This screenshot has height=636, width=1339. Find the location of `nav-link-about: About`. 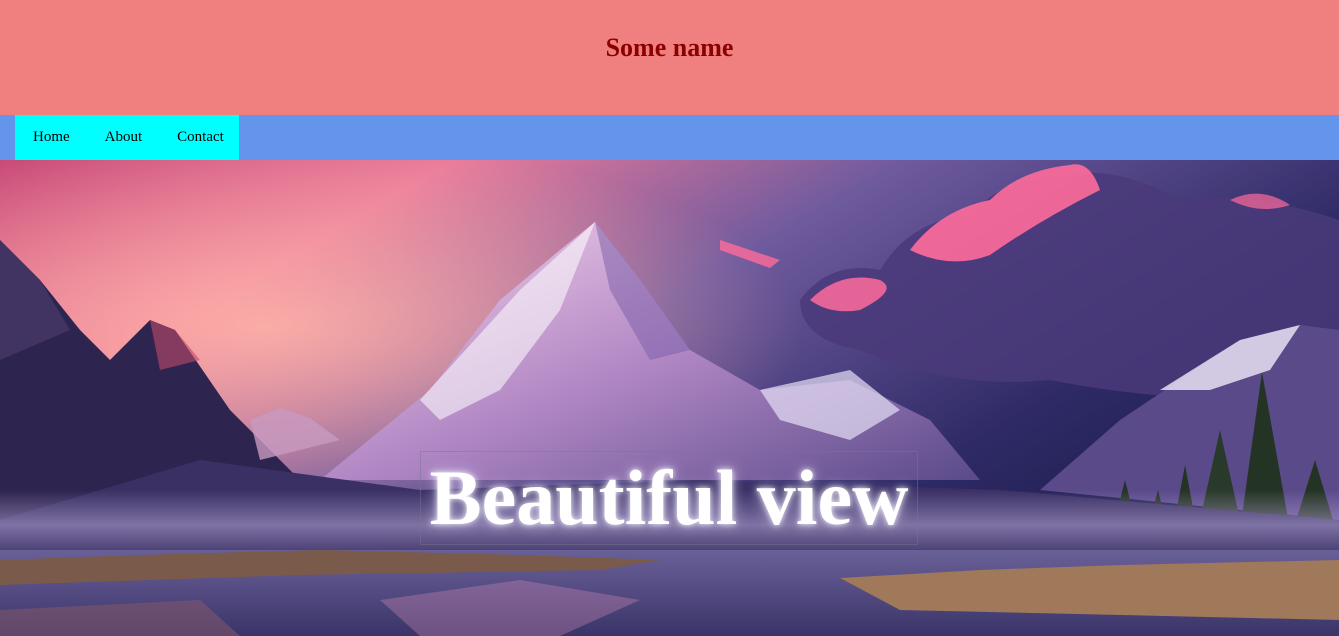

nav-link-about: About is located at coordinates (124, 137).